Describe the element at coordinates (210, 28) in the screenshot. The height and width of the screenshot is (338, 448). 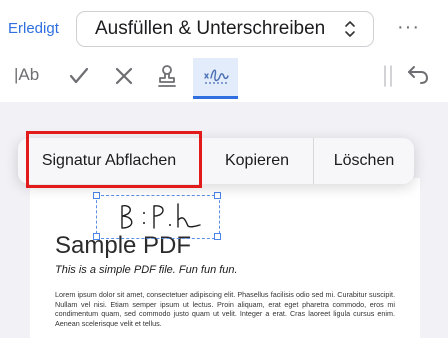
I see `mode-select-label: Ausfüllen & Unterschreiben` at that location.